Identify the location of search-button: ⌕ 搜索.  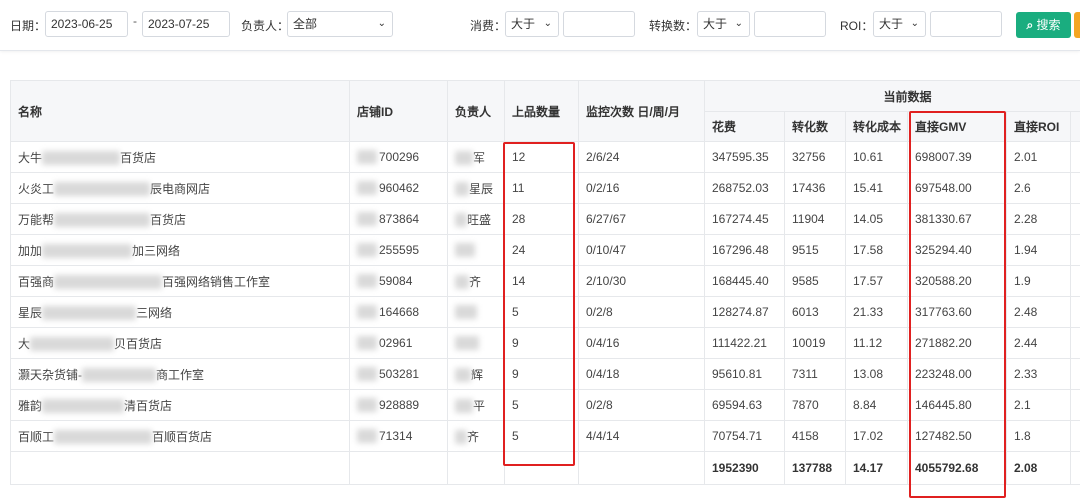
(1043, 25).